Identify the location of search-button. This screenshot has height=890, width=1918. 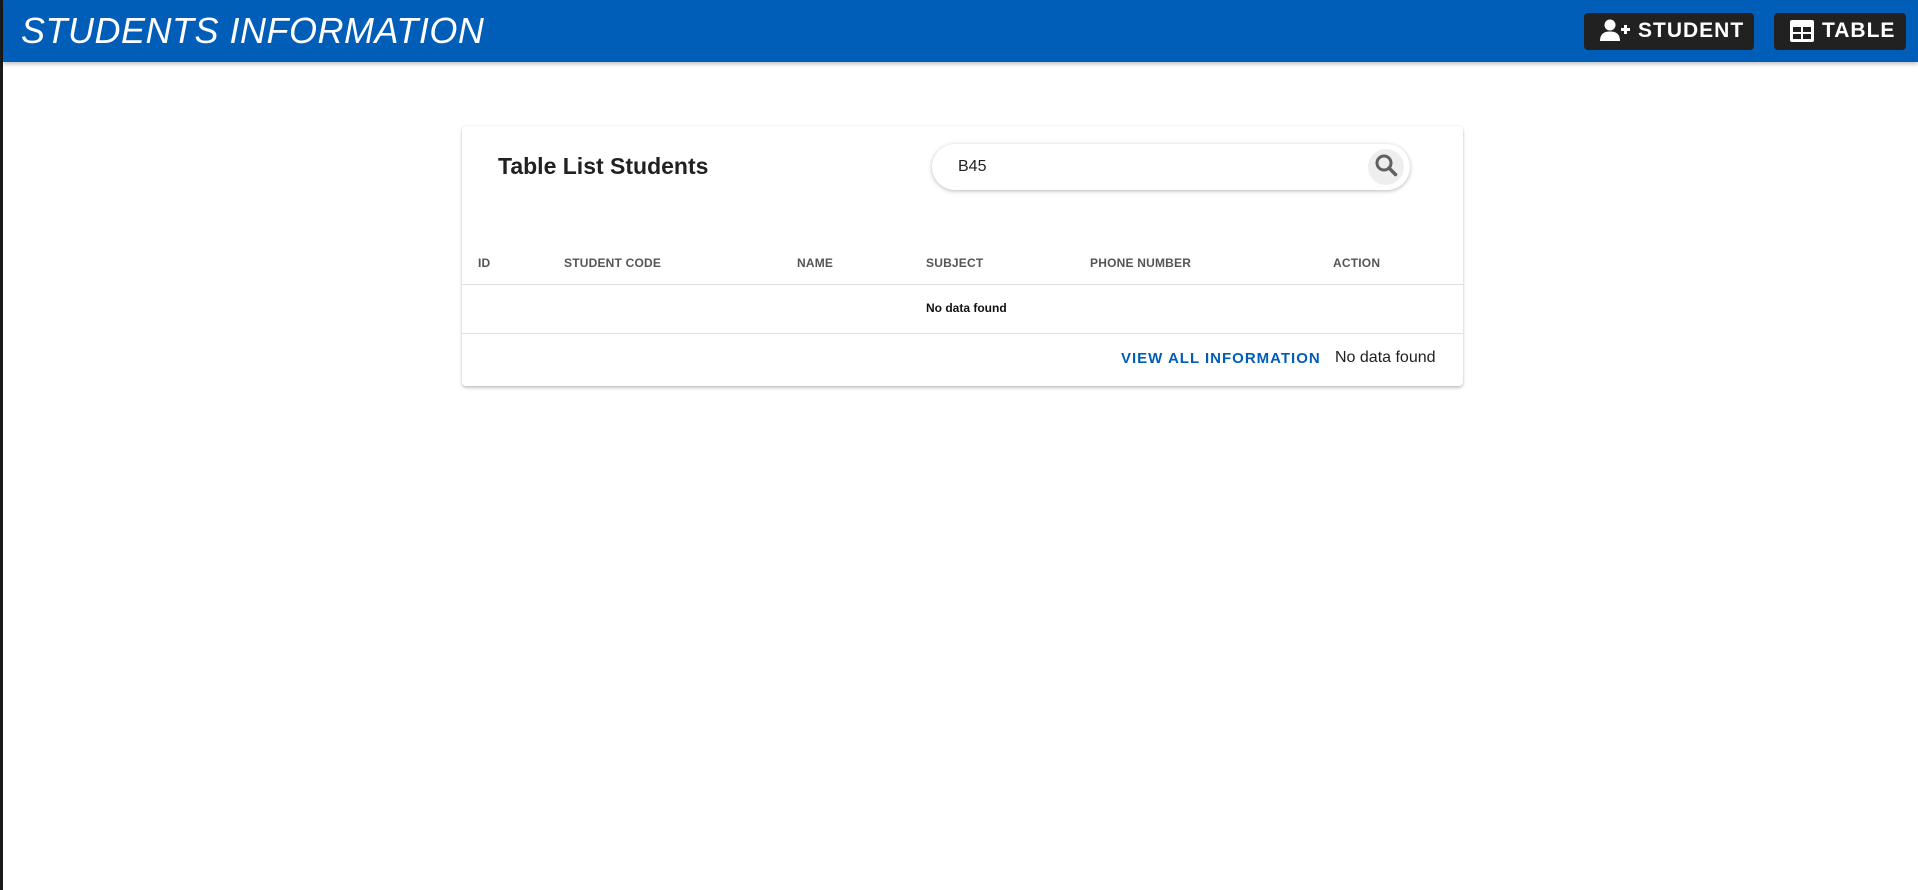
(1386, 167).